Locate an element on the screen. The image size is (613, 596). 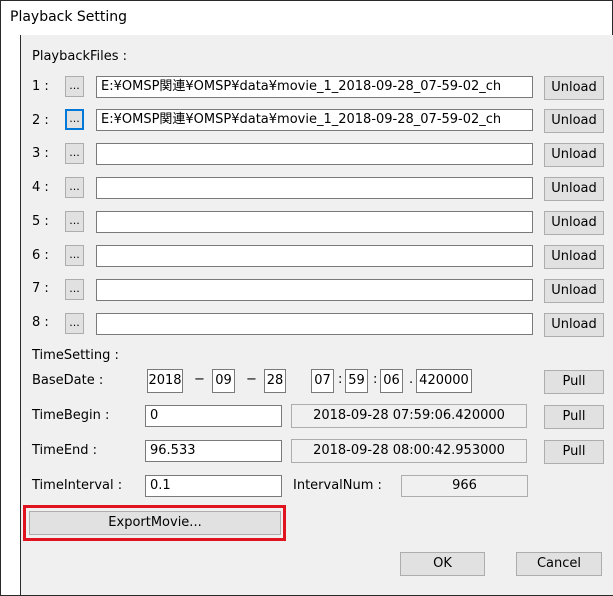
unload-2-button: Unload is located at coordinates (574, 121).